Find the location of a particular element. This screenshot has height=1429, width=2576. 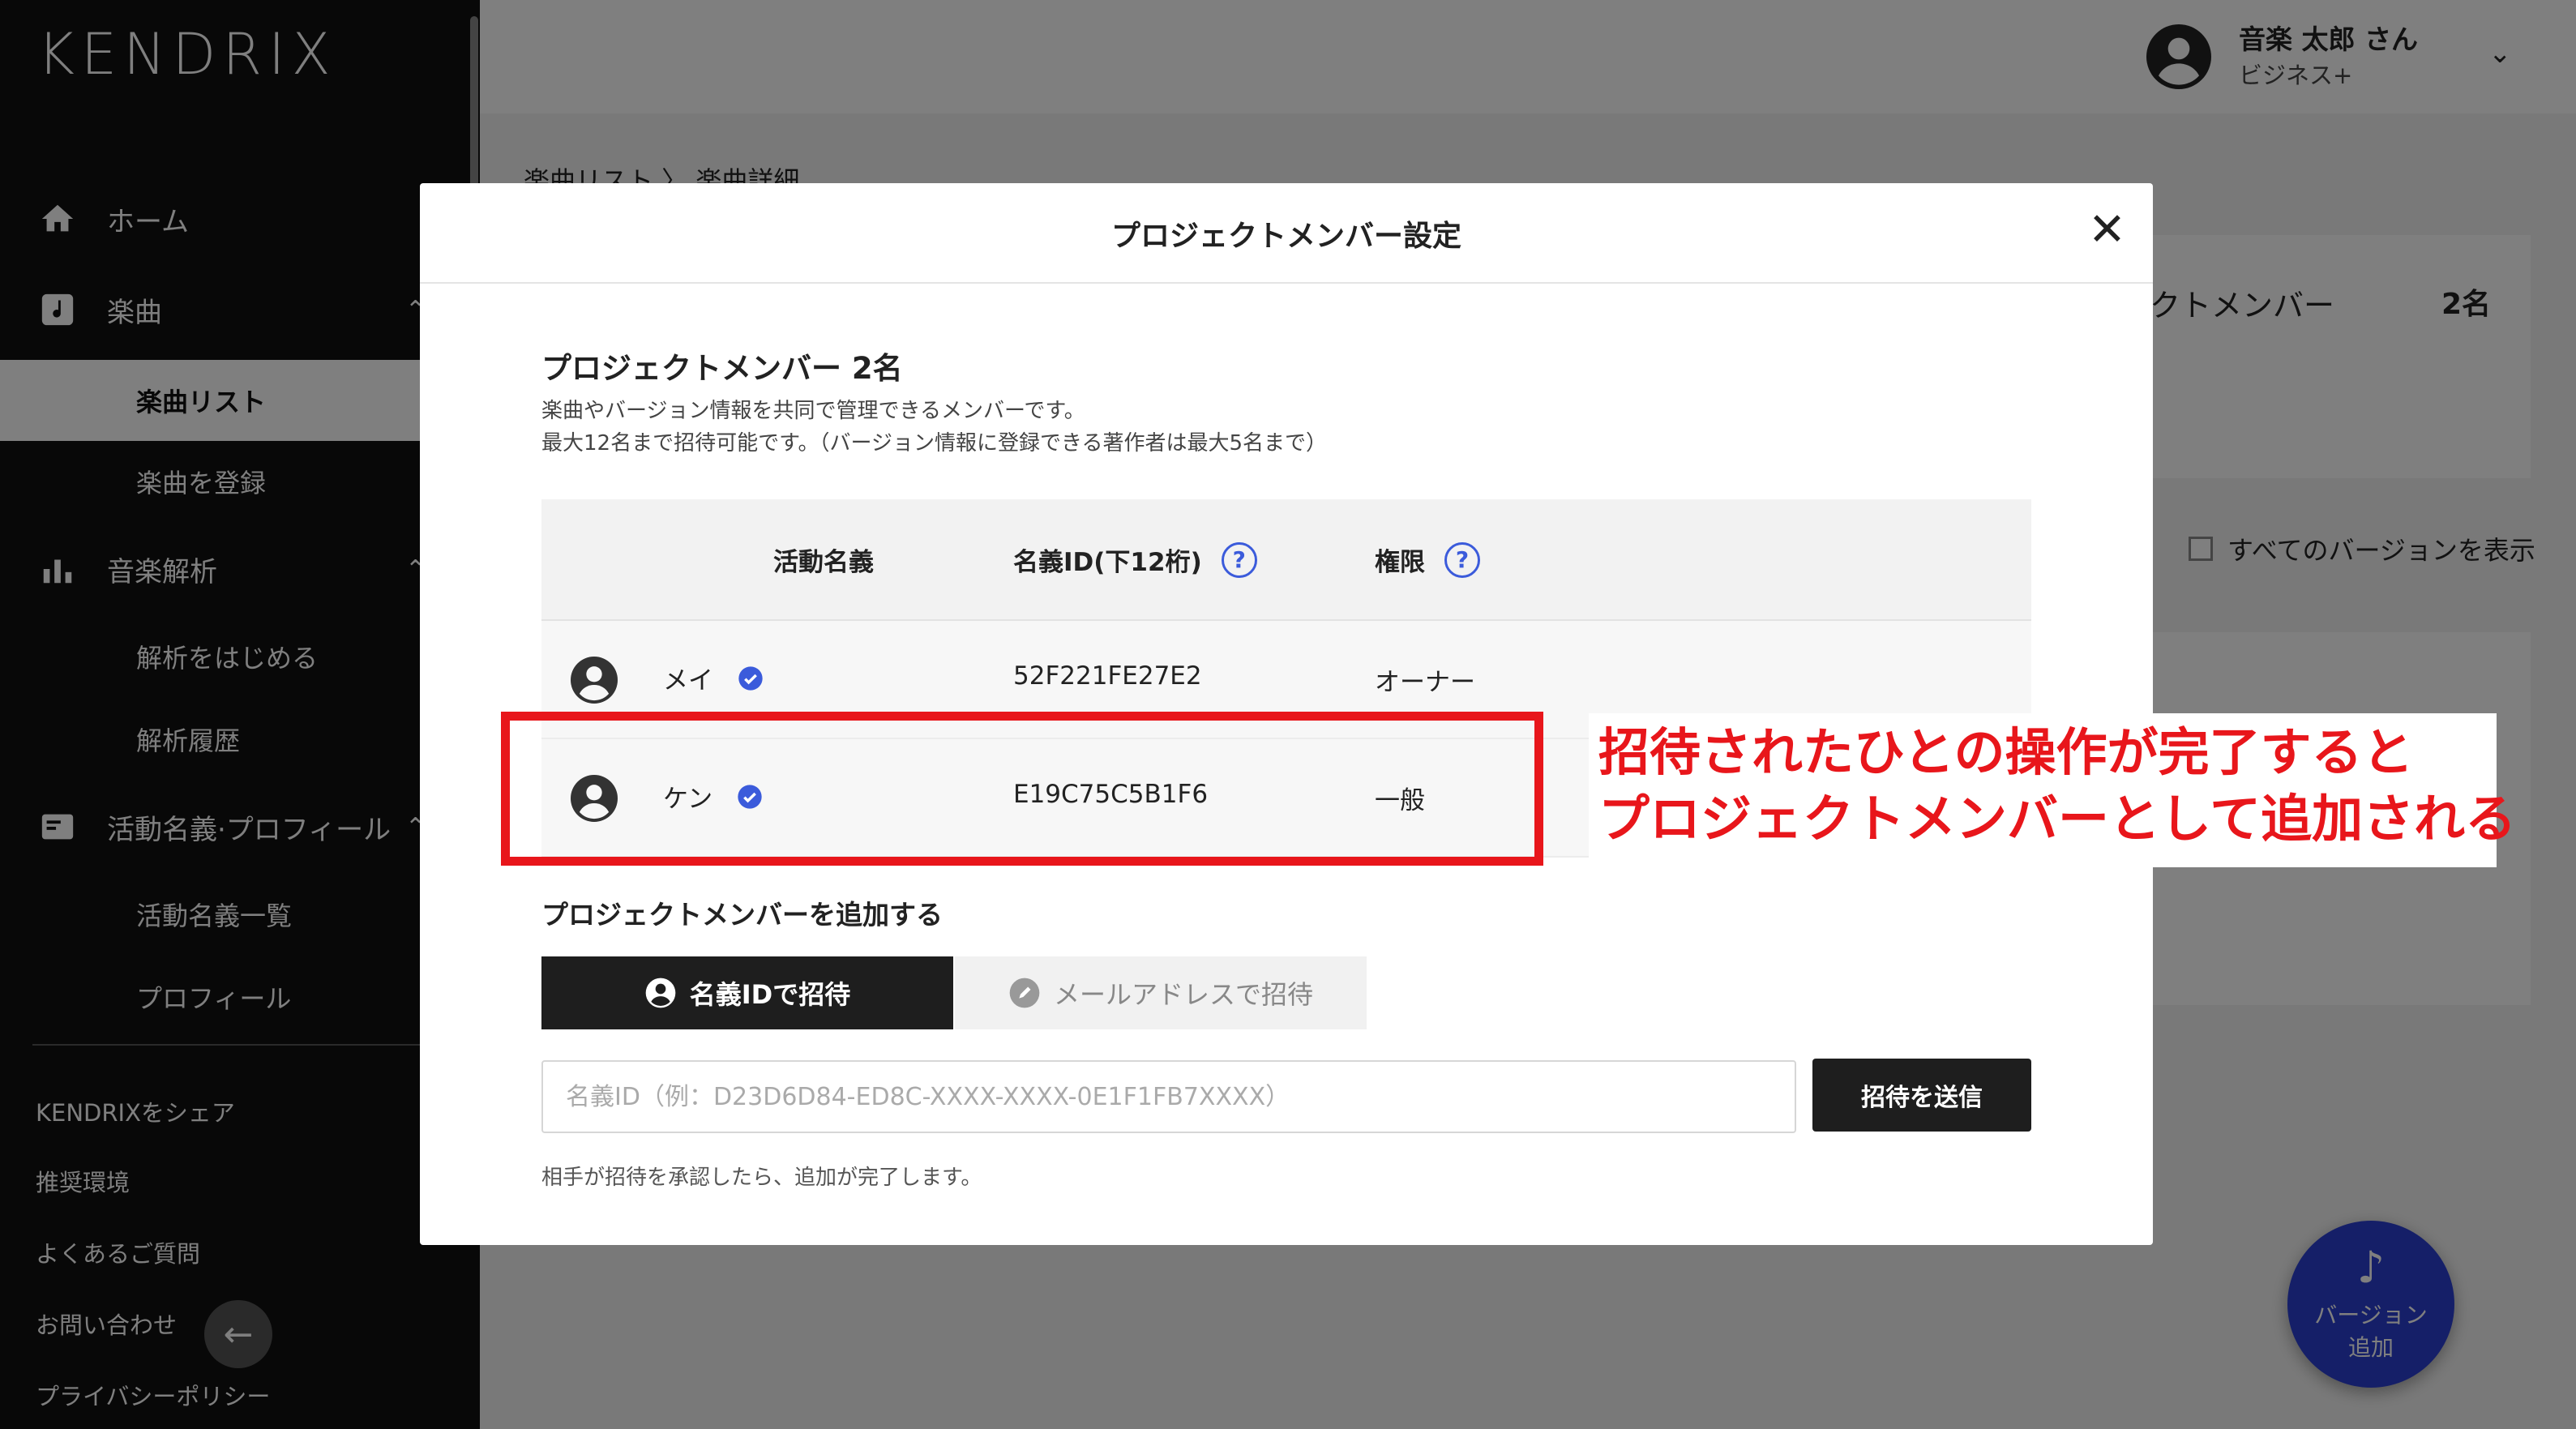

column-header-role: 権限 ? is located at coordinates (1427, 559).